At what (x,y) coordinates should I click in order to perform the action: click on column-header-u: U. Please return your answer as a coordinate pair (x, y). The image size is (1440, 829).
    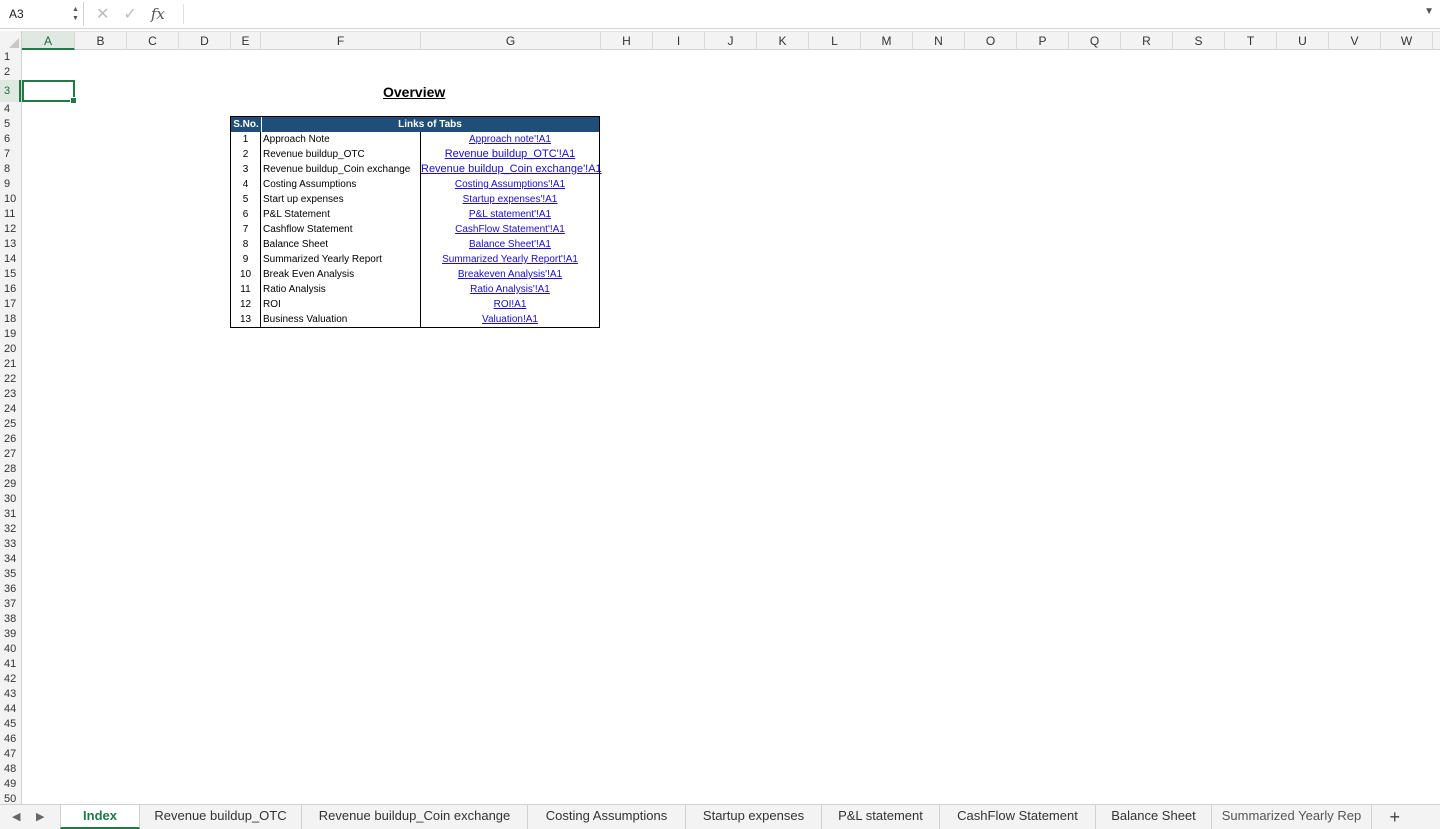
    Looking at the image, I should click on (1303, 41).